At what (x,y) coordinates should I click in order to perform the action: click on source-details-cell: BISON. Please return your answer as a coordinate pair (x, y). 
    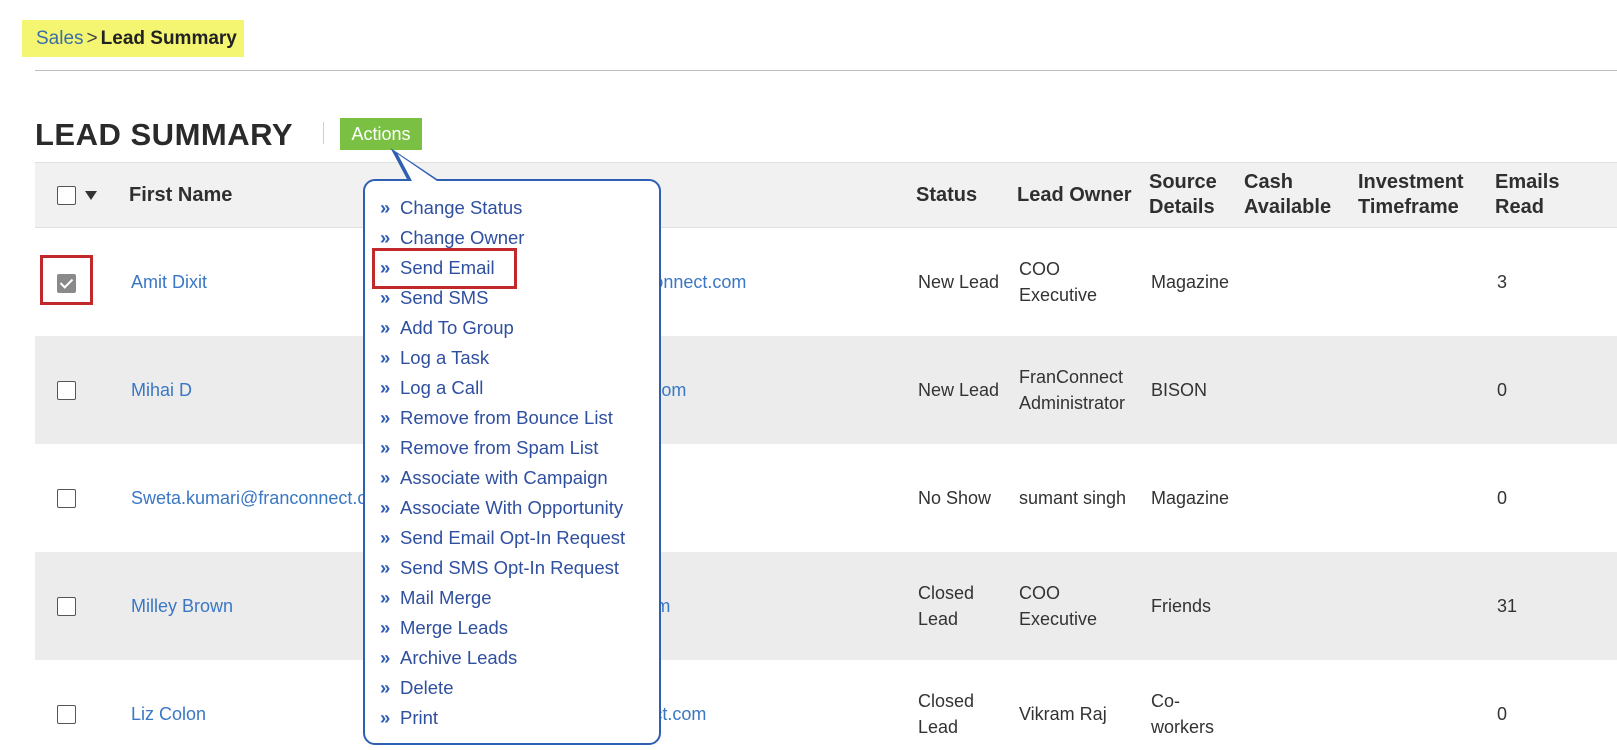
    Looking at the image, I should click on (1179, 389).